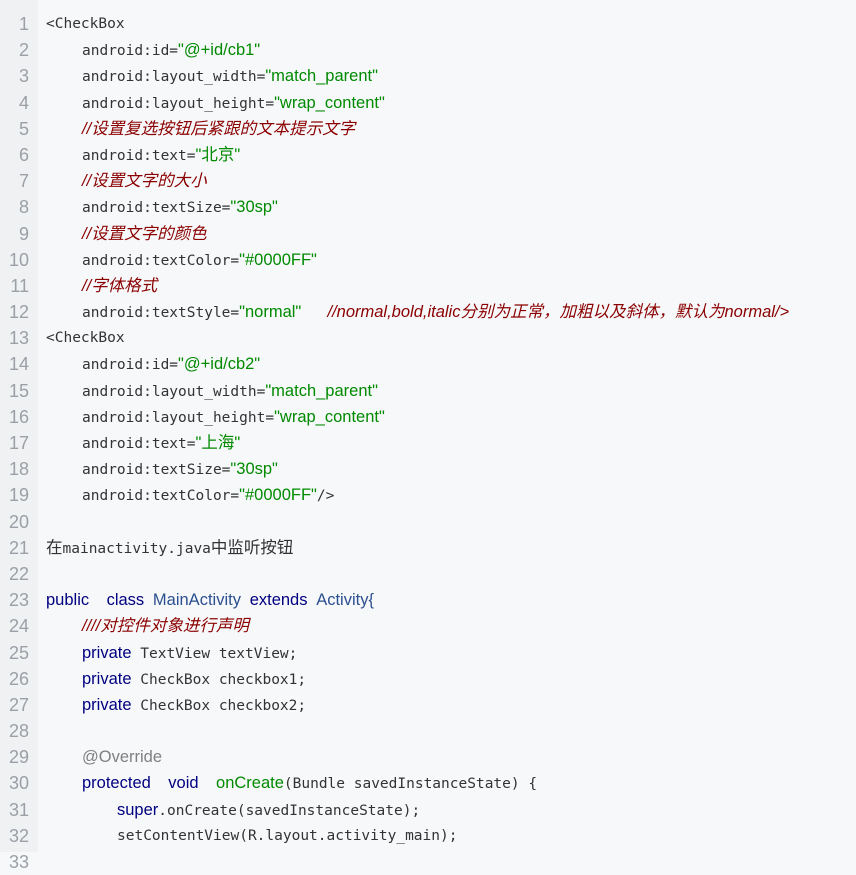  Describe the element at coordinates (451, 679) in the screenshot. I see `code-line: private CheckBox checkbox1;` at that location.